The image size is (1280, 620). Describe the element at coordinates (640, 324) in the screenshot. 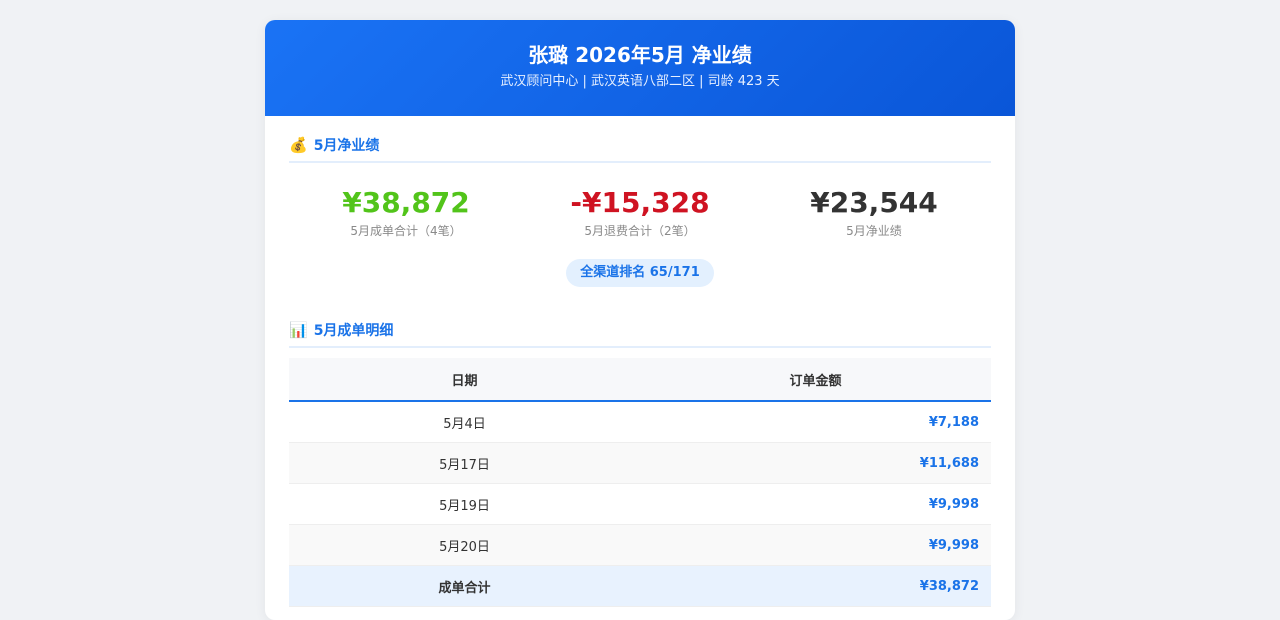

I see `details-section-title: 📊 5月成单明细` at that location.